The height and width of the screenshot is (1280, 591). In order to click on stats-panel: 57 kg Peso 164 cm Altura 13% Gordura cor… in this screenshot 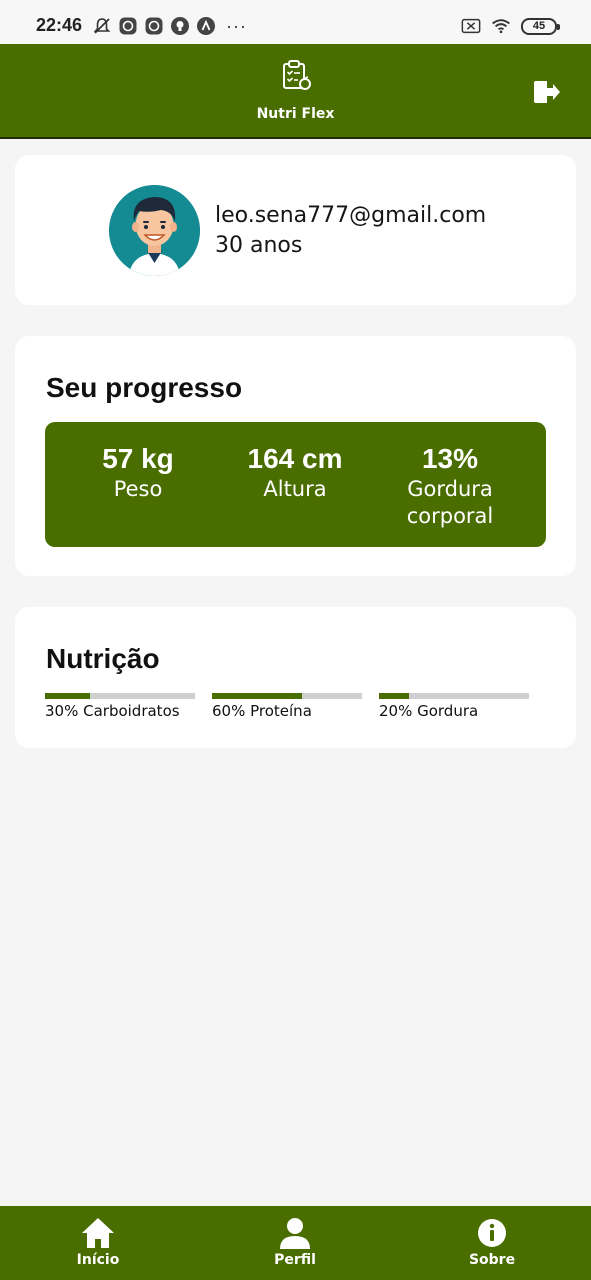, I will do `click(295, 484)`.